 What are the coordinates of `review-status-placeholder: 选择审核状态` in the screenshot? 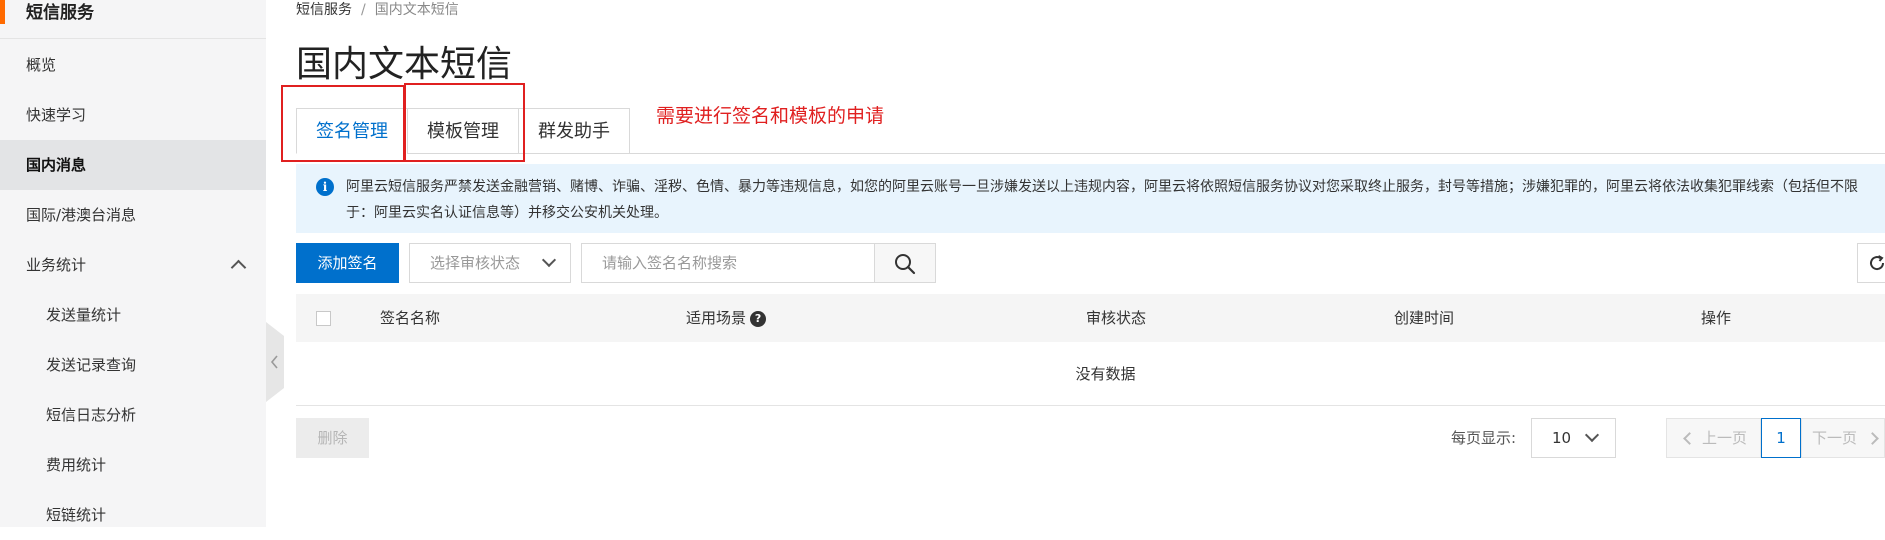 It's located at (475, 263).